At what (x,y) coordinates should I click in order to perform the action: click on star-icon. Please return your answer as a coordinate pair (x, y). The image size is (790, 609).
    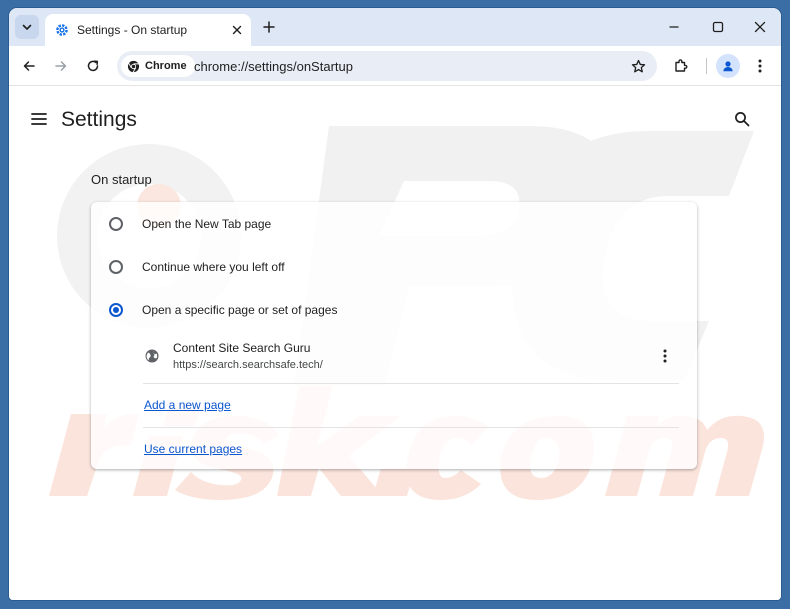
    Looking at the image, I should click on (638, 65).